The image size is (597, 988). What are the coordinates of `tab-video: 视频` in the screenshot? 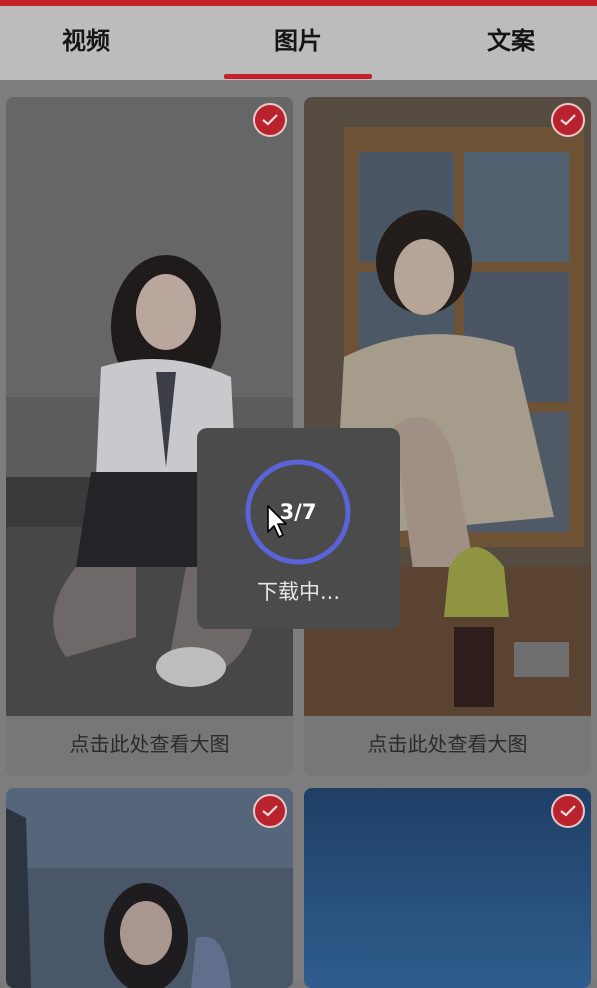 It's located at (86, 43).